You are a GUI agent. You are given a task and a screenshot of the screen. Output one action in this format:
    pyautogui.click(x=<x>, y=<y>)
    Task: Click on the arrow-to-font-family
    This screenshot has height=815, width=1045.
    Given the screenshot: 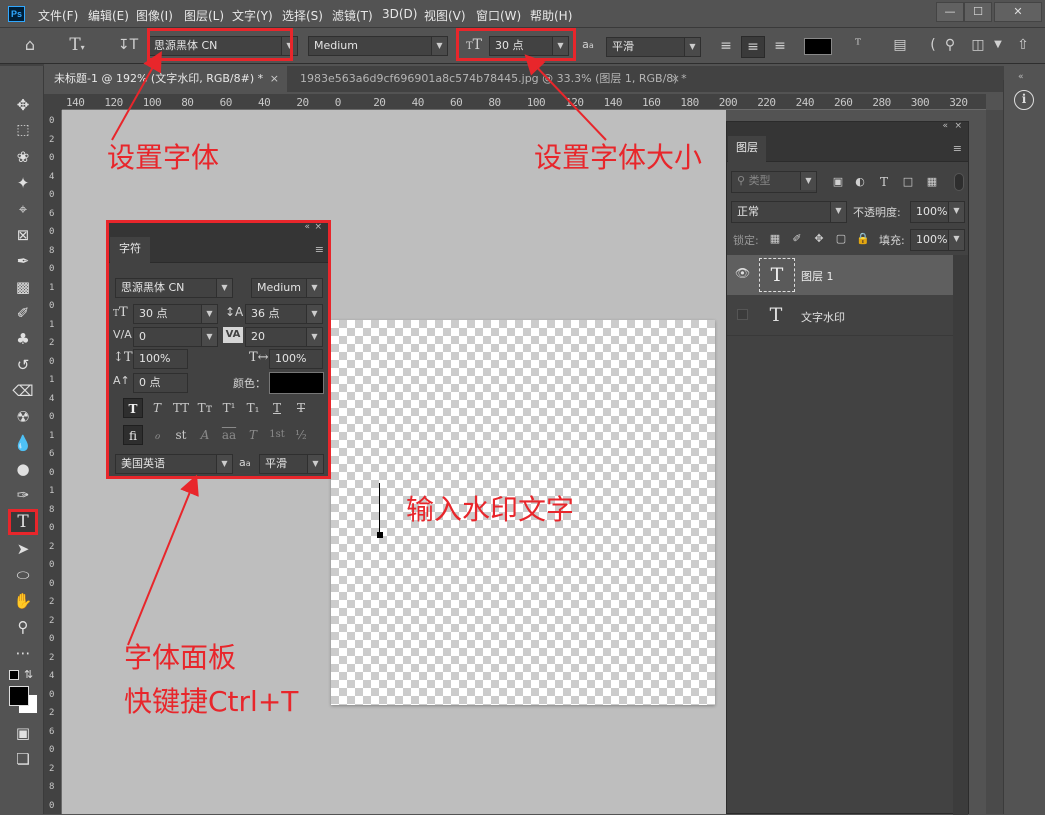 What is the action you would take?
    pyautogui.click(x=136, y=96)
    